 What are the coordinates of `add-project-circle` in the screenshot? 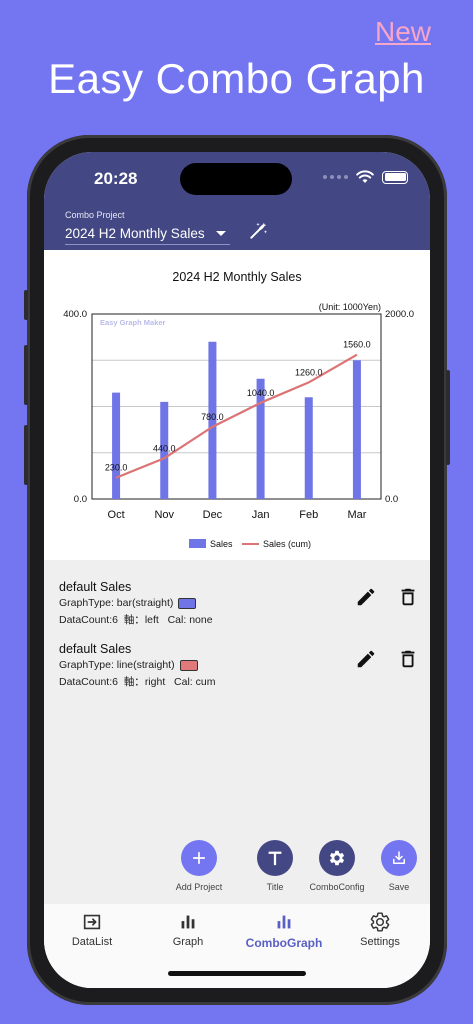 It's located at (199, 858).